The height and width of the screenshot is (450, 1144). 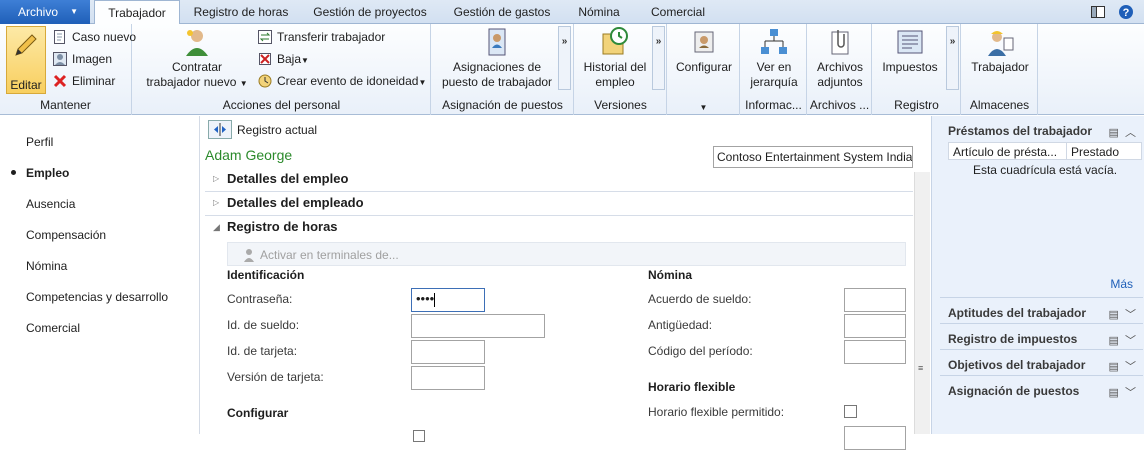 What do you see at coordinates (288, 178) in the screenshot?
I see `section-title: Detalles del empleo` at bounding box center [288, 178].